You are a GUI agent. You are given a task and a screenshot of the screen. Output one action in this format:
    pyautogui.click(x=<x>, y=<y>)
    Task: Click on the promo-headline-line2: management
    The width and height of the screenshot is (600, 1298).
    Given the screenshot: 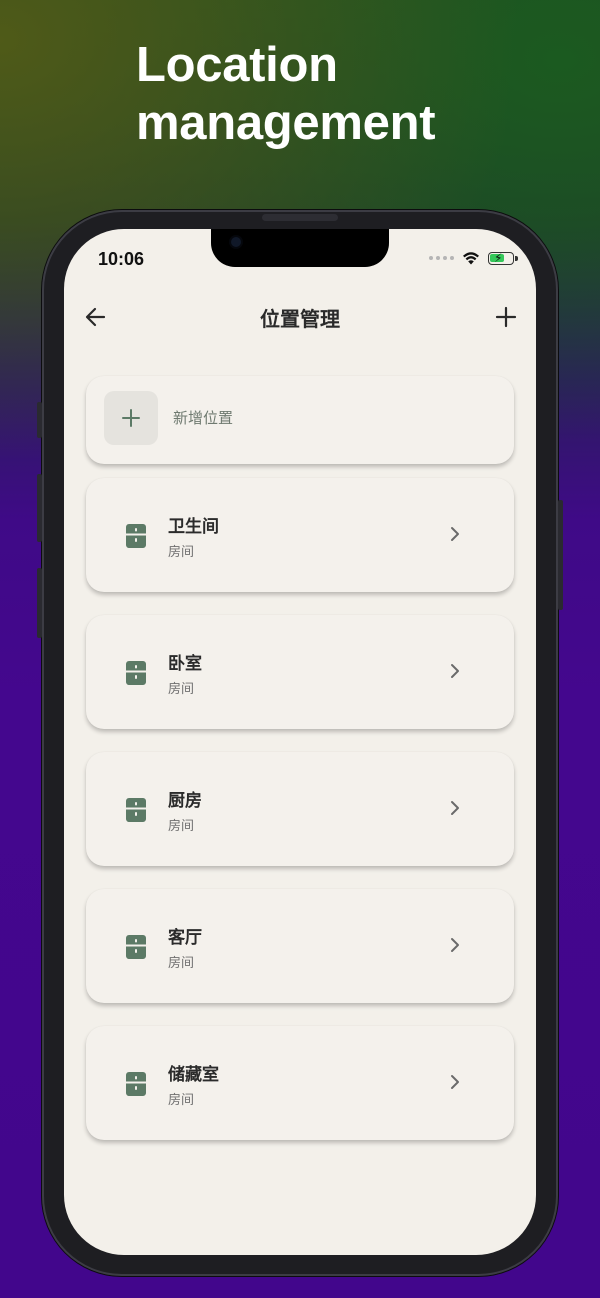 What is the action you would take?
    pyautogui.click(x=286, y=123)
    